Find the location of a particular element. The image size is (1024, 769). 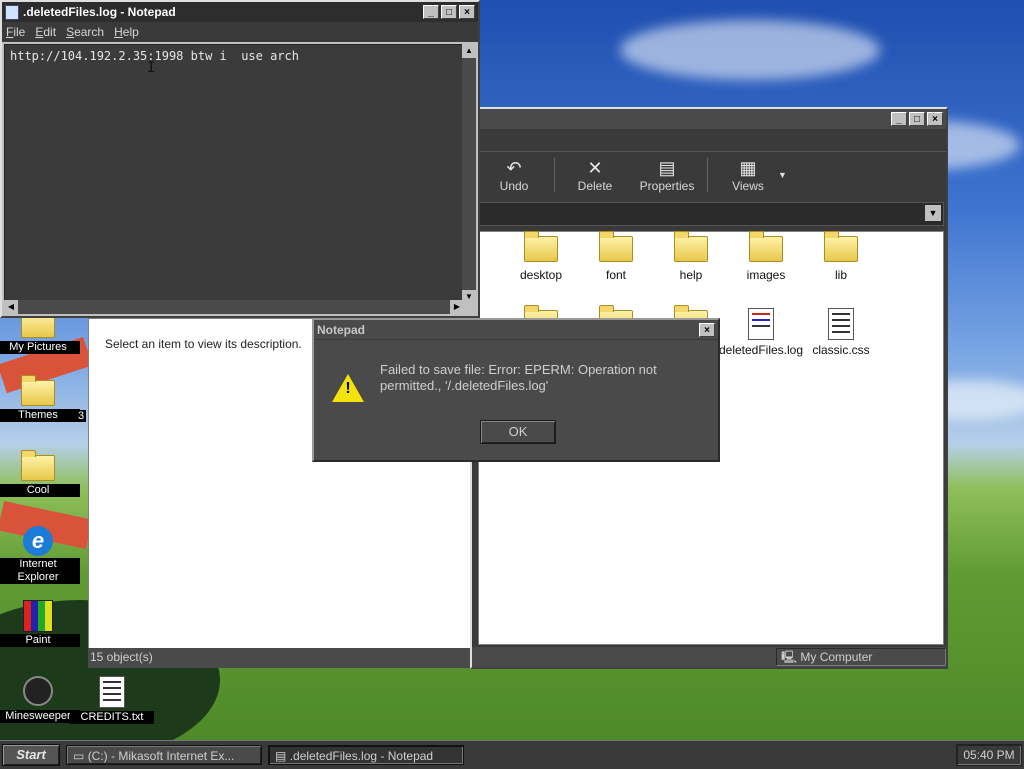

partial-icon-label: 3 is located at coordinates (81, 416).